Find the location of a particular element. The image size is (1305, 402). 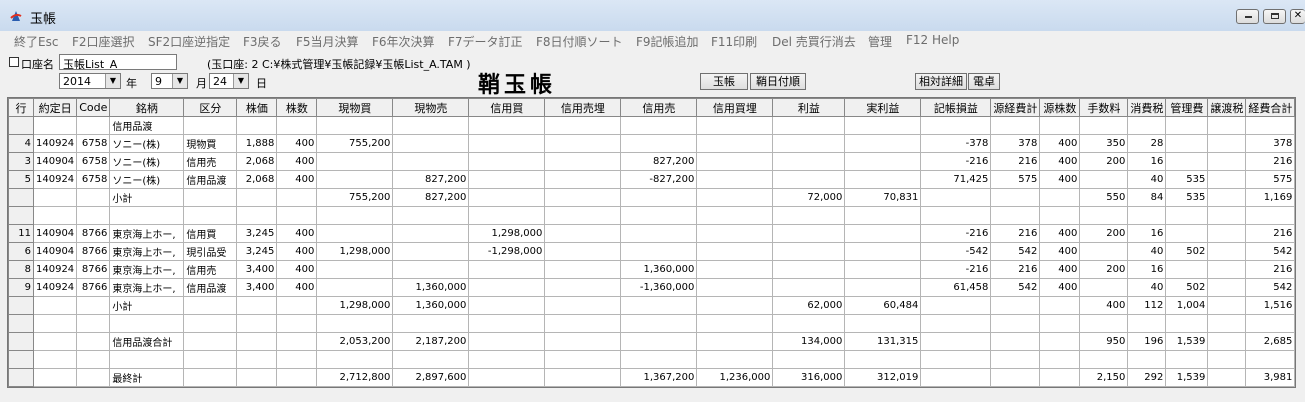

table-cell: 8 is located at coordinates (21, 269).